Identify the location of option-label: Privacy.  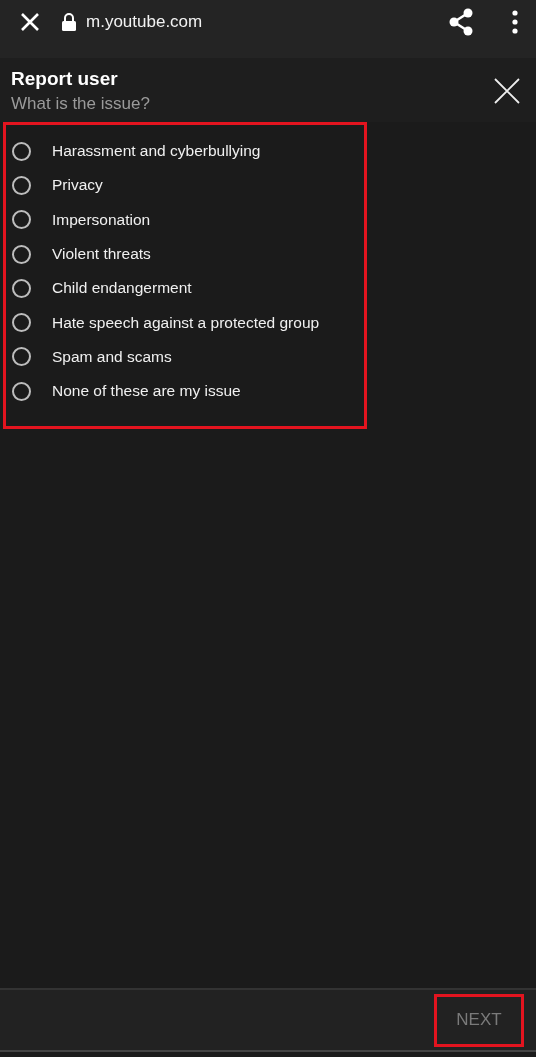
(77, 185).